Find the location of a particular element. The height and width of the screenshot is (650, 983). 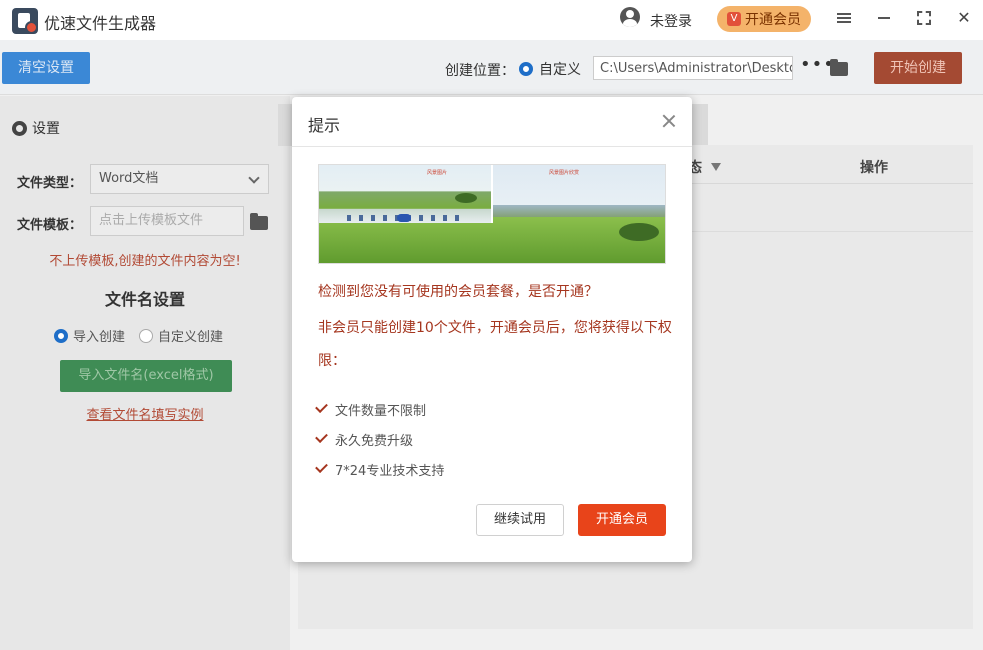

benefit-item: 7*24专业技术支持 is located at coordinates (380, 469).